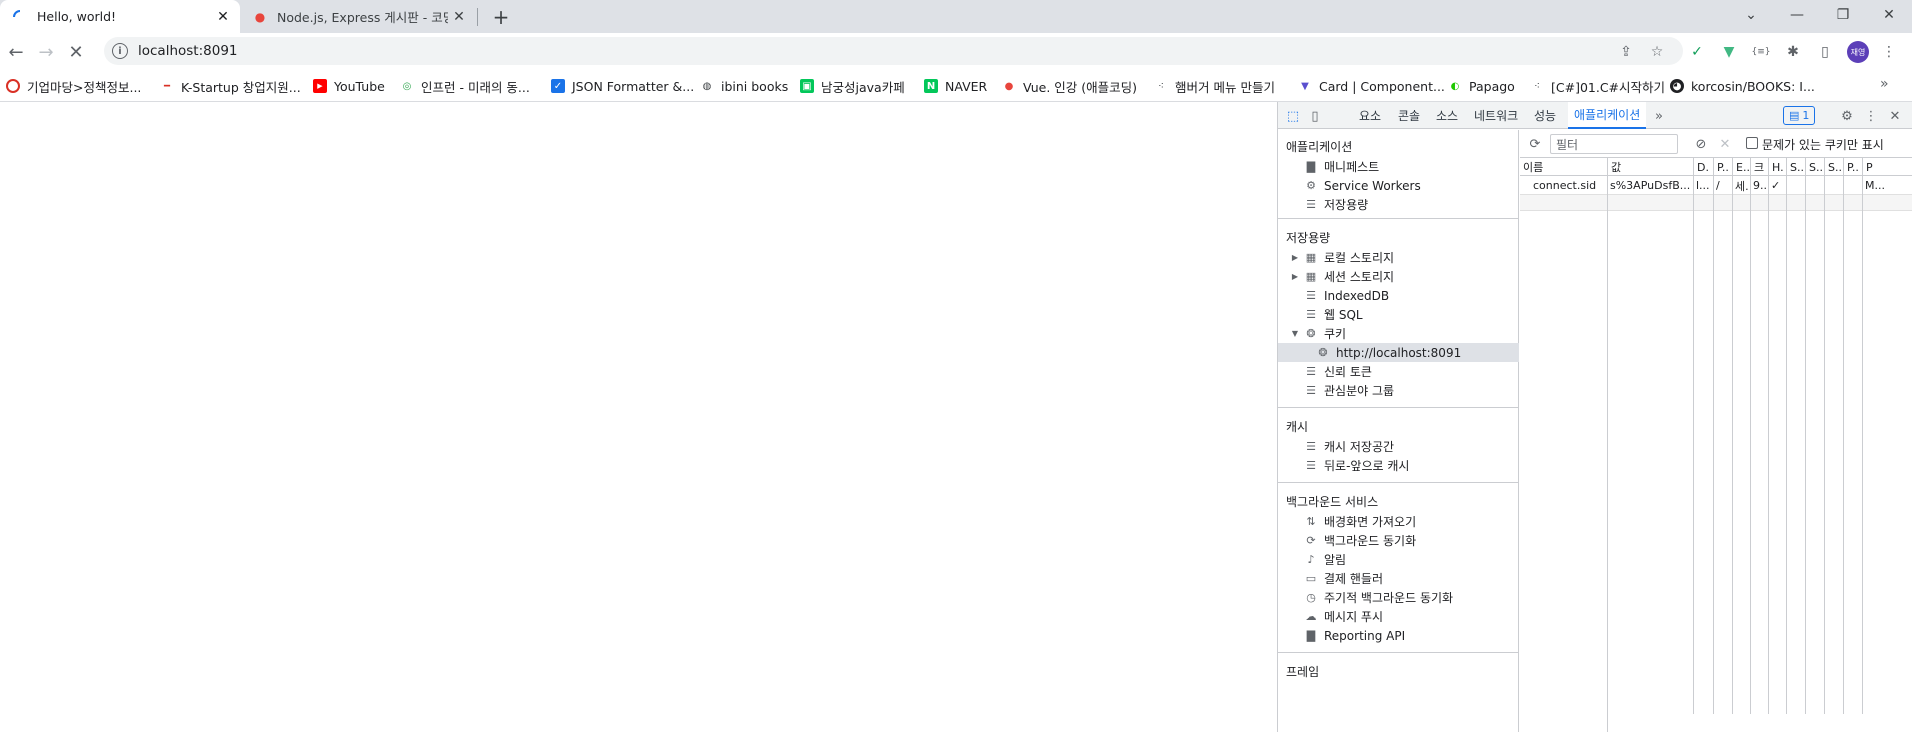 This screenshot has height=732, width=1912. I want to click on extension-vue-devtools-icon: ▼, so click(1729, 52).